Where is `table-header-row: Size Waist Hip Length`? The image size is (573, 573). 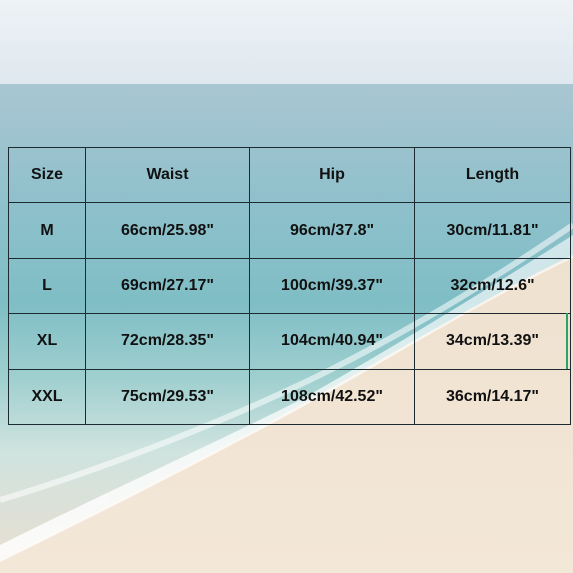
table-header-row: Size Waist Hip Length is located at coordinates (289, 175).